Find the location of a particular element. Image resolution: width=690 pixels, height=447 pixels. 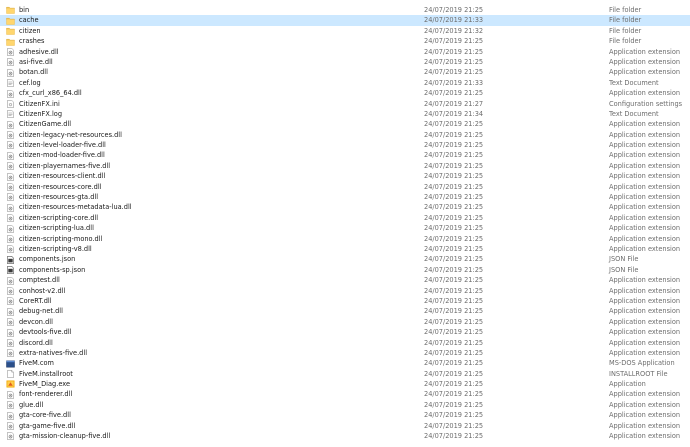

file-name: debug-net.dll is located at coordinates (41, 311).